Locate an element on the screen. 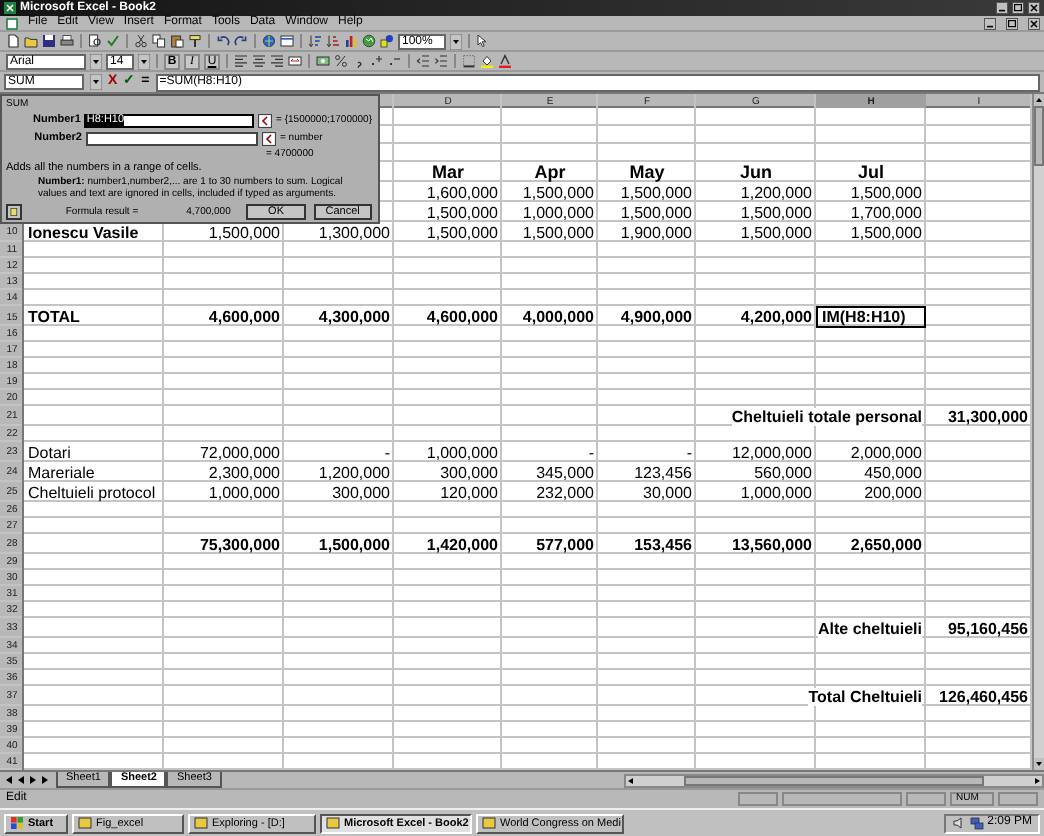  table-cell-text: 1,420,000 is located at coordinates (462, 544).